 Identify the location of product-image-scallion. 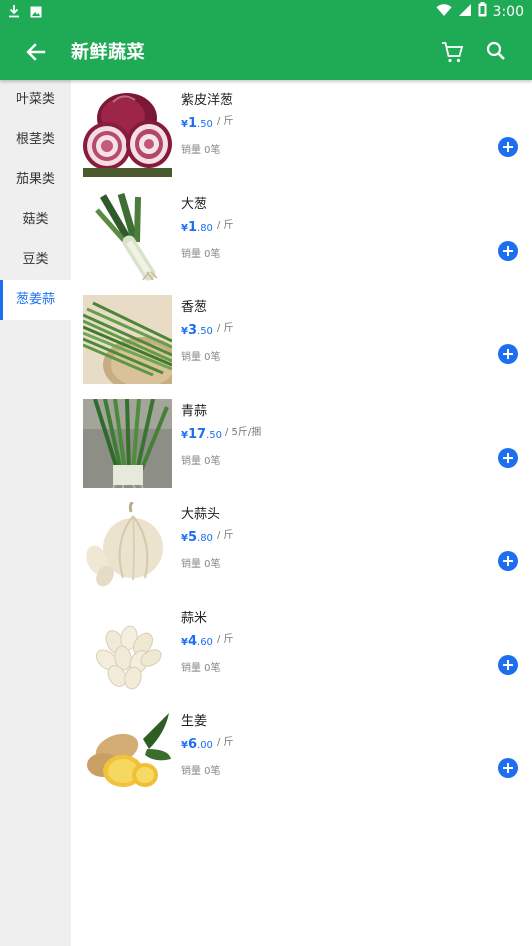
(127, 339).